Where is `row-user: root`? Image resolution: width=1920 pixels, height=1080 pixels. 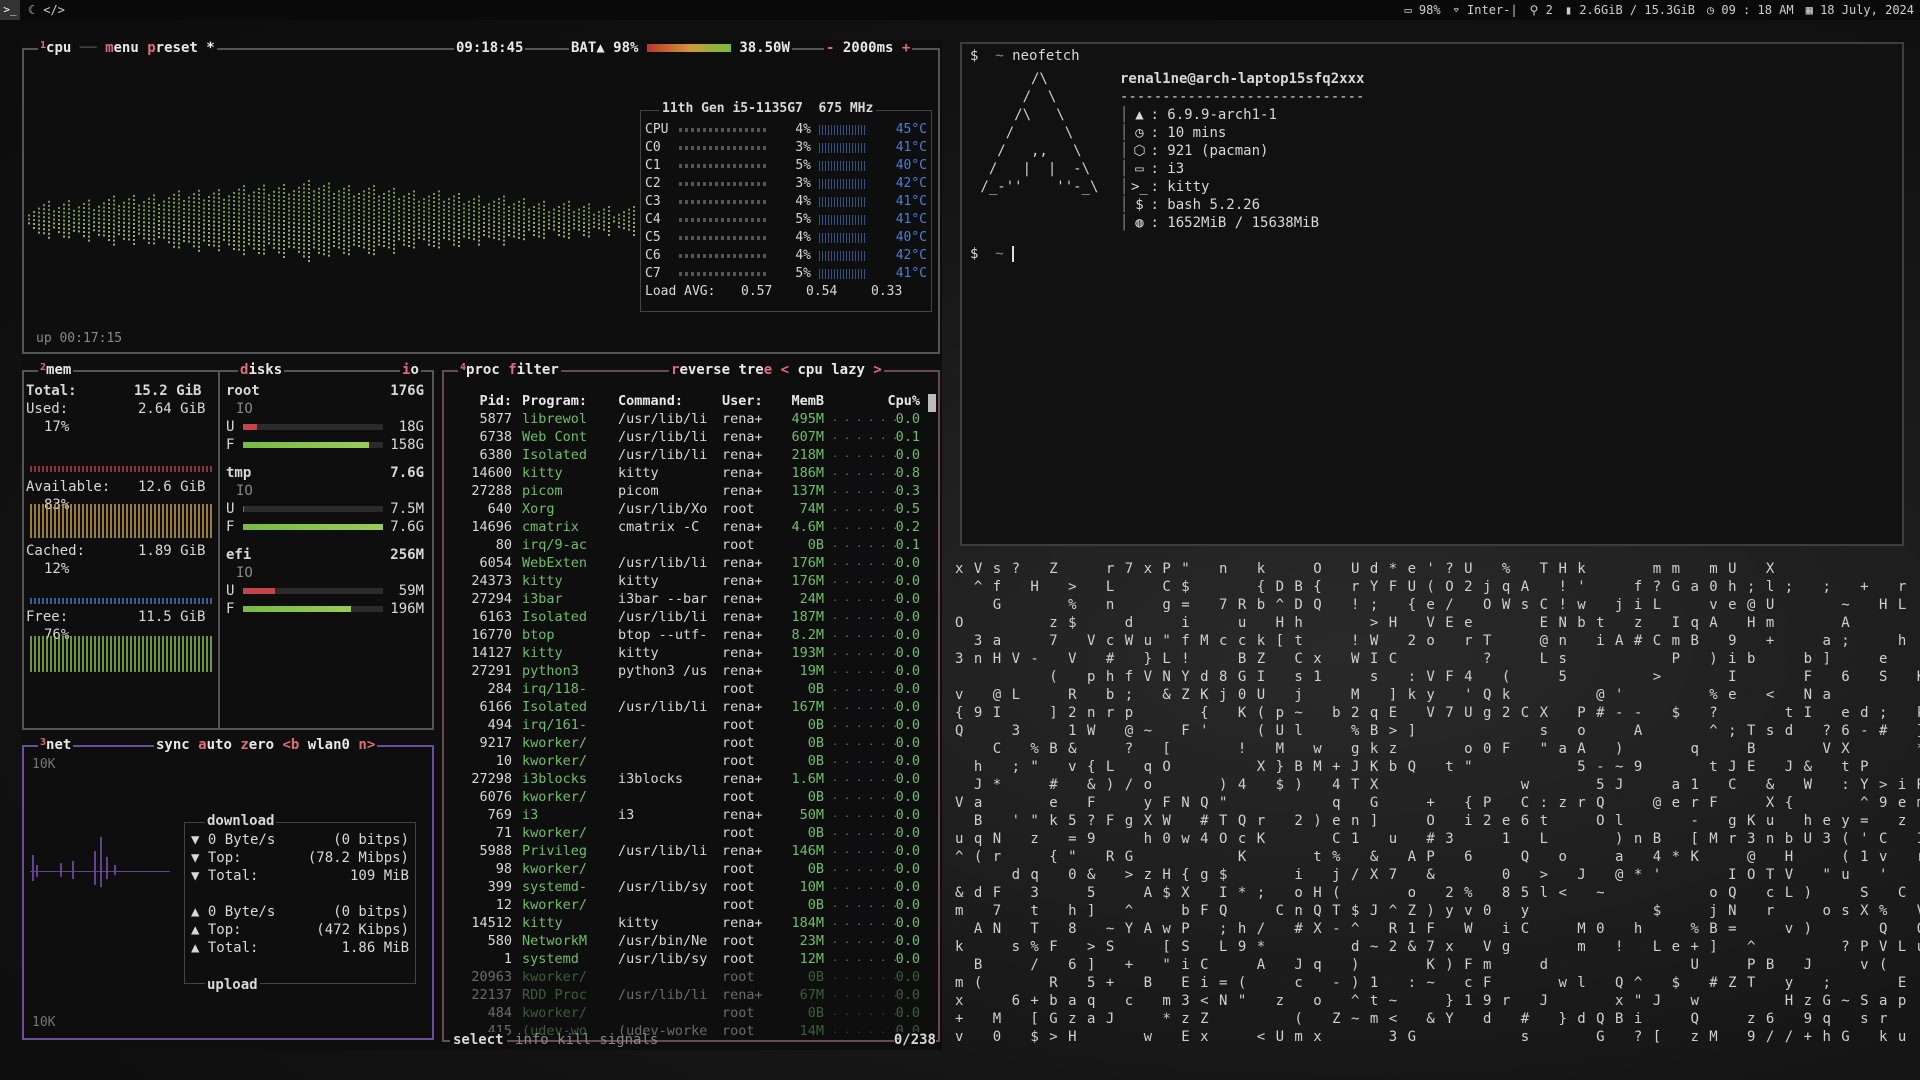
row-user: root is located at coordinates (738, 1013).